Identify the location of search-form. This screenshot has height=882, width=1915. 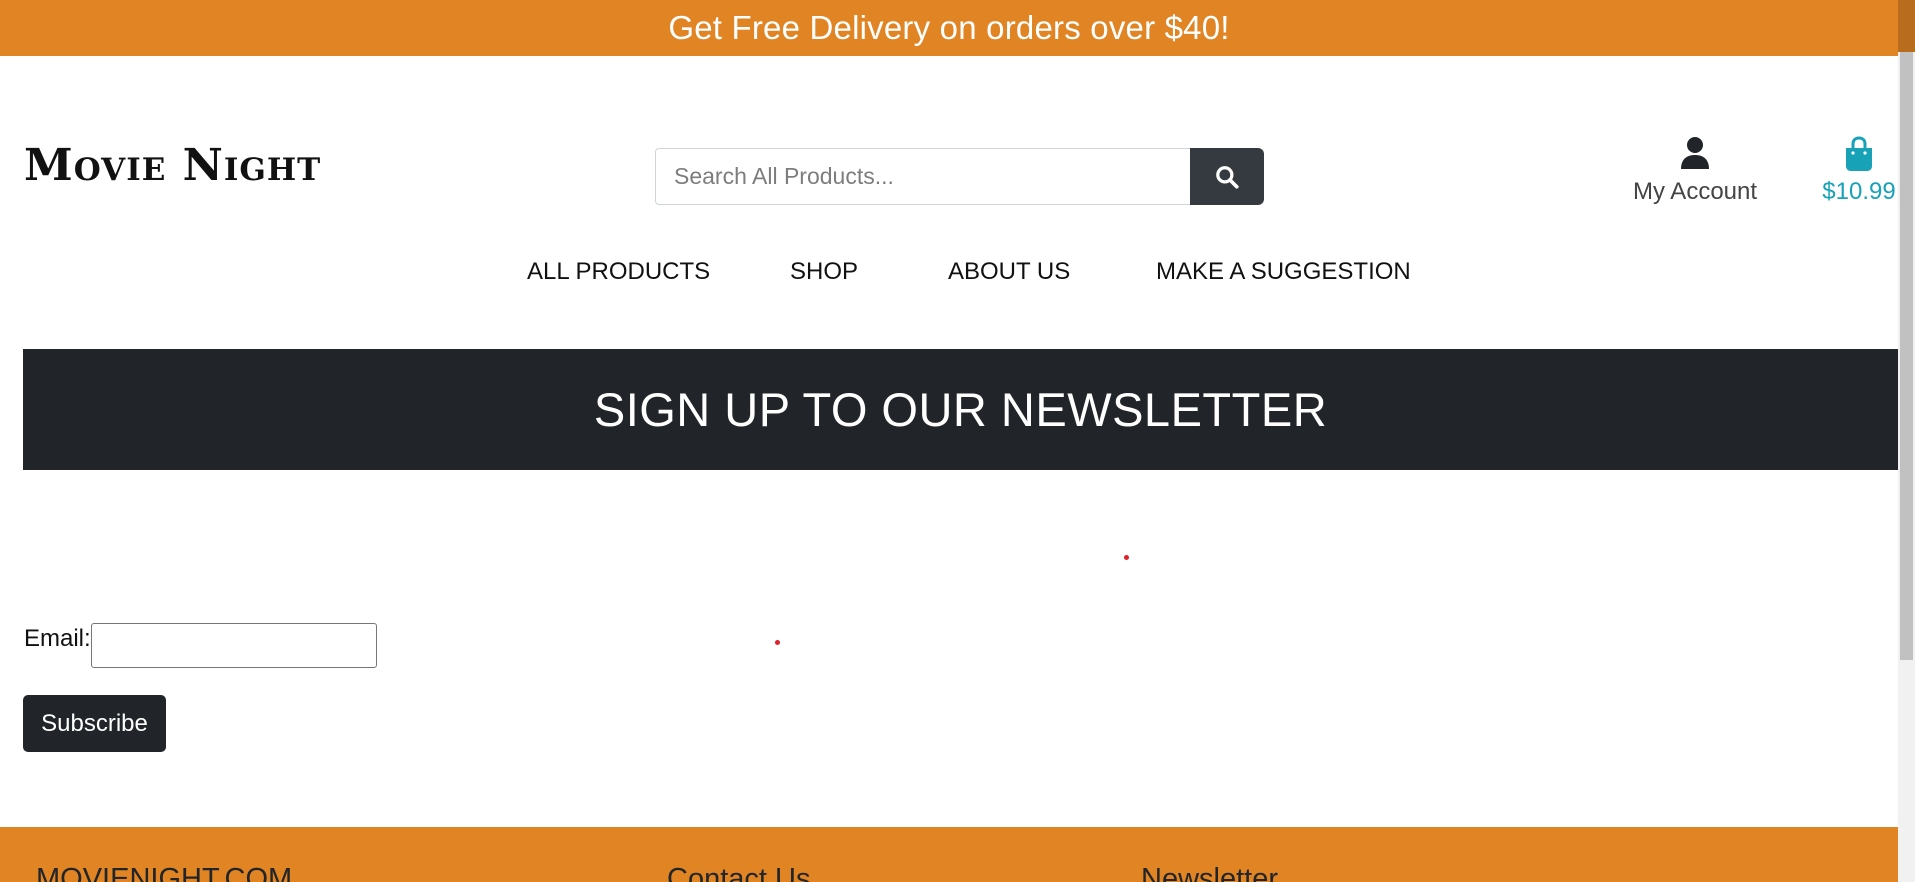
(959, 176).